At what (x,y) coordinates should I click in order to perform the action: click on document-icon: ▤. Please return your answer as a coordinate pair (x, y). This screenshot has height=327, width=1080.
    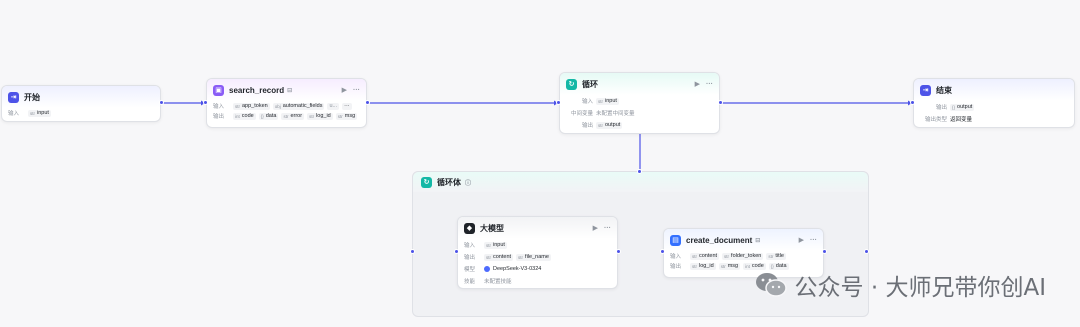
    Looking at the image, I should click on (675, 240).